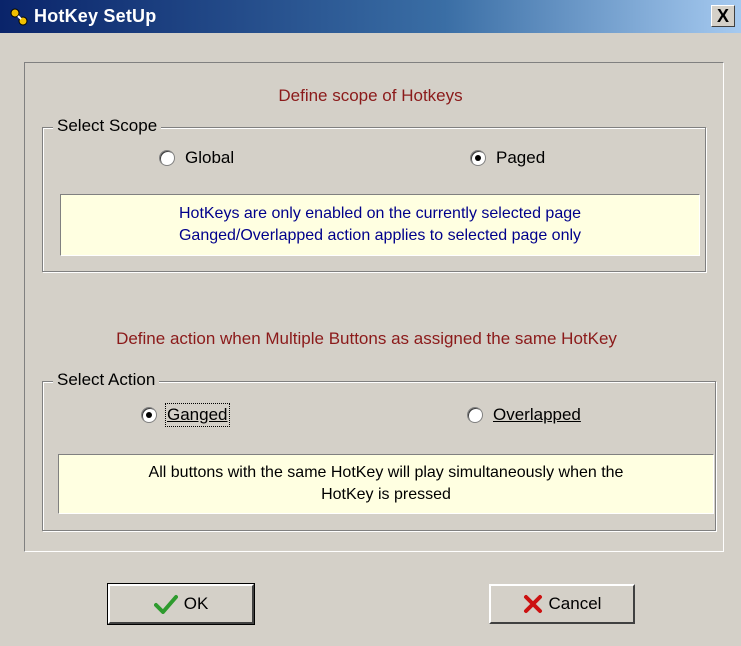 Image resolution: width=741 pixels, height=646 pixels. Describe the element at coordinates (532, 604) in the screenshot. I see `x-mark-icon` at that location.